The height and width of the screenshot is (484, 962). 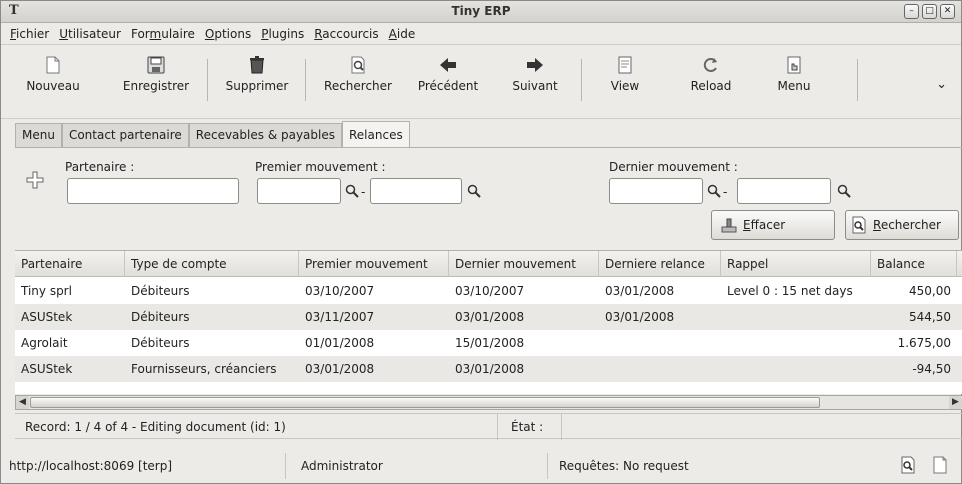 What do you see at coordinates (90, 34) in the screenshot?
I see `menu-utilisateur: Utilisateur` at bounding box center [90, 34].